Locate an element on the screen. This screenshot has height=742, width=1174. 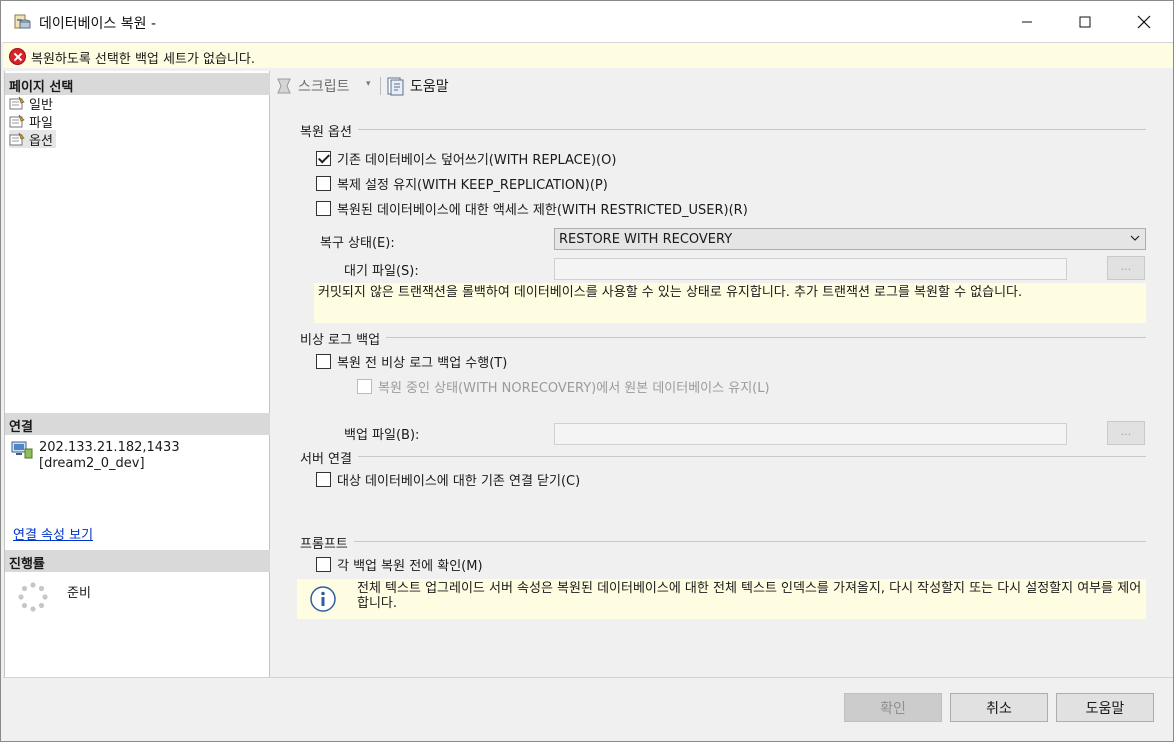
close-icon is located at coordinates (1144, 21).